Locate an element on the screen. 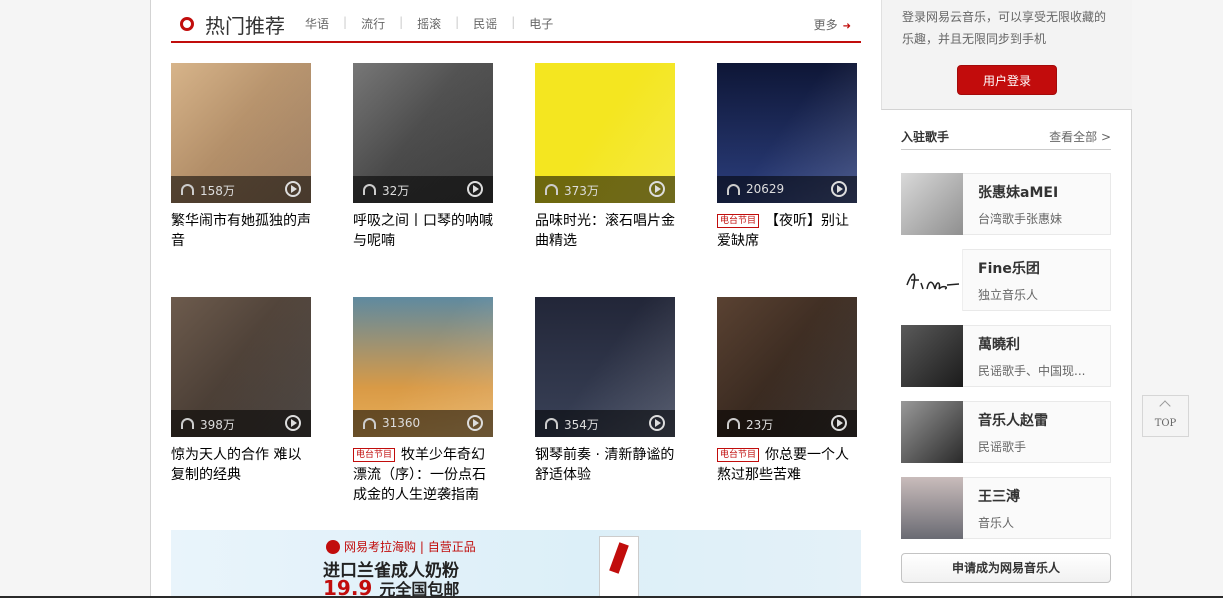 The width and height of the screenshot is (1223, 600). login-box: 登录网易云音乐，可以享受无限收藏的乐趣，并且无限同步到手机 用户登录 is located at coordinates (1006, 55).